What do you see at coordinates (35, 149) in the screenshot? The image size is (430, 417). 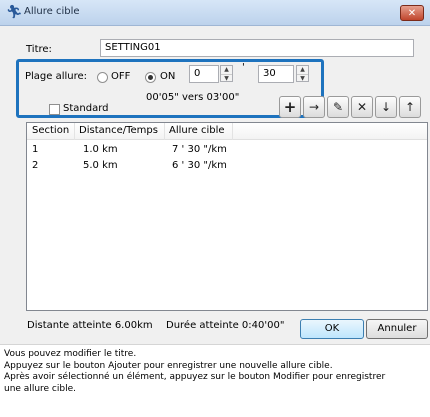 I see `cell-section: 1` at bounding box center [35, 149].